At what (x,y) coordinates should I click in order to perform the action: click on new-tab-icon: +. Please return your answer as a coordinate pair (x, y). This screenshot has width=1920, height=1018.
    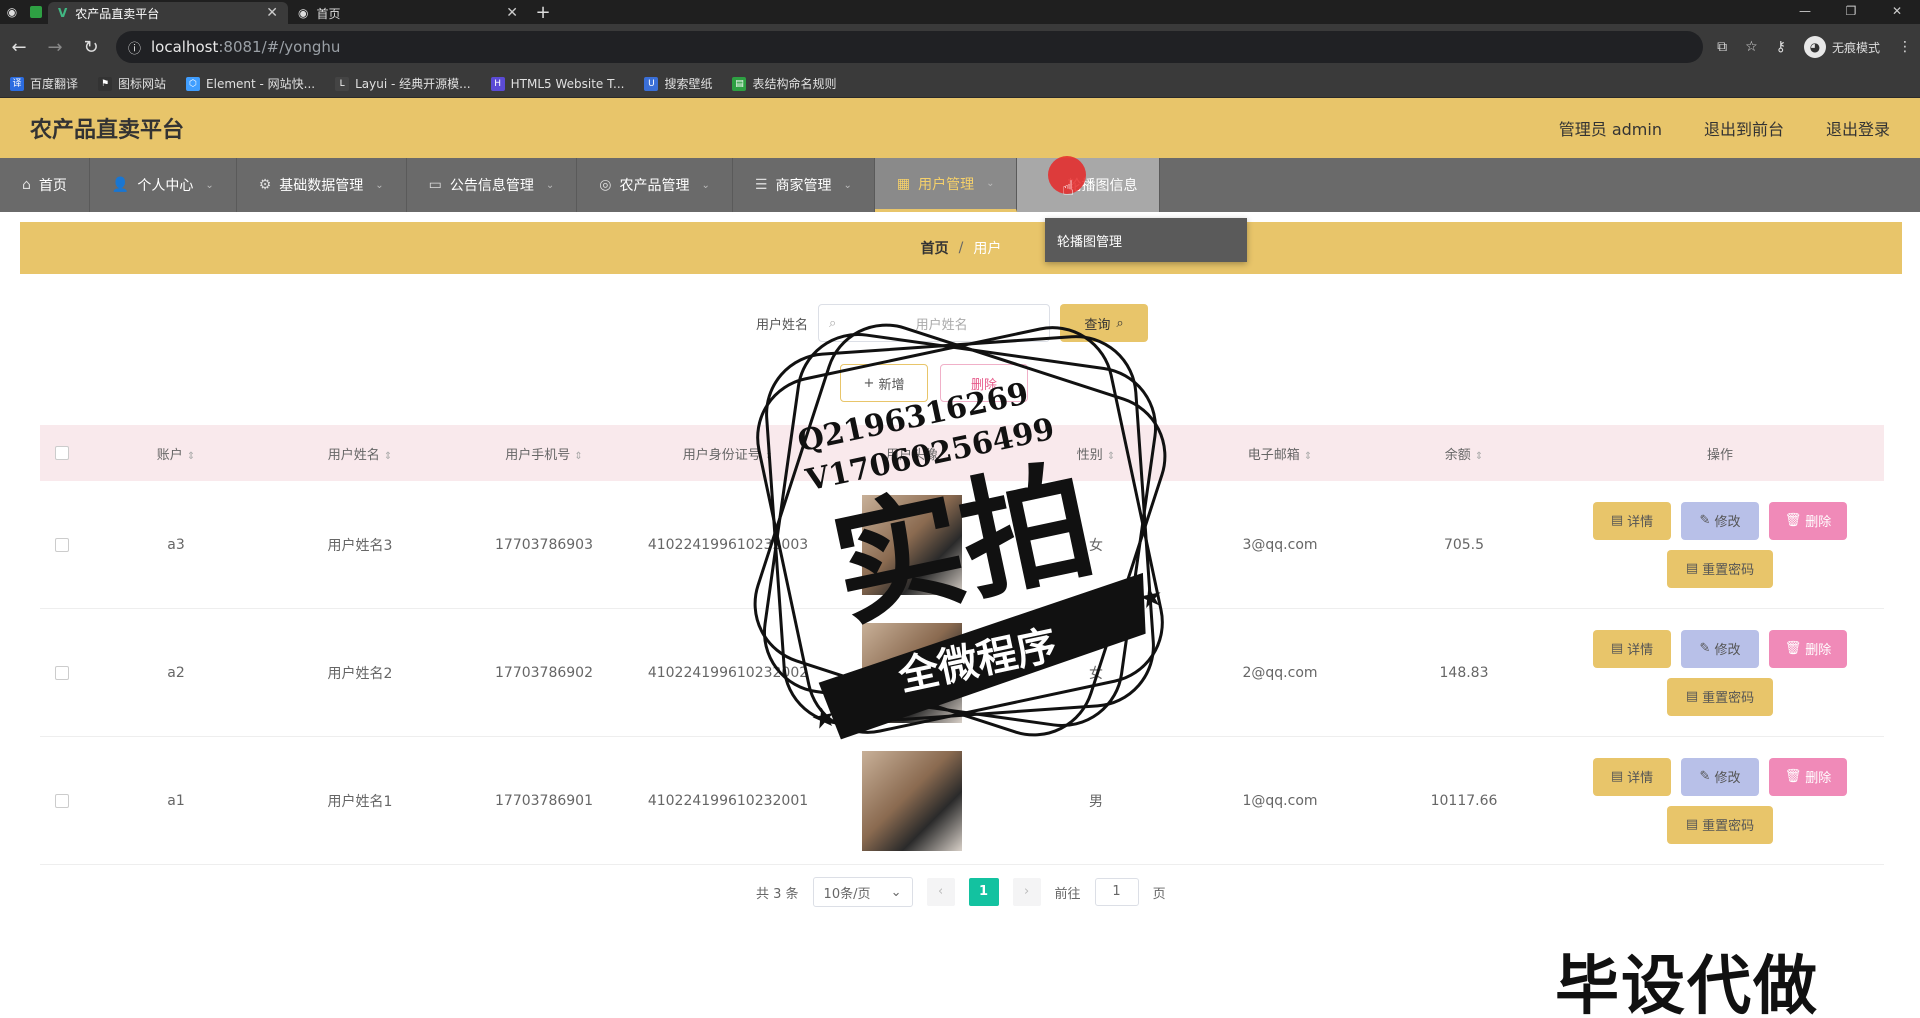
    Looking at the image, I should click on (543, 12).